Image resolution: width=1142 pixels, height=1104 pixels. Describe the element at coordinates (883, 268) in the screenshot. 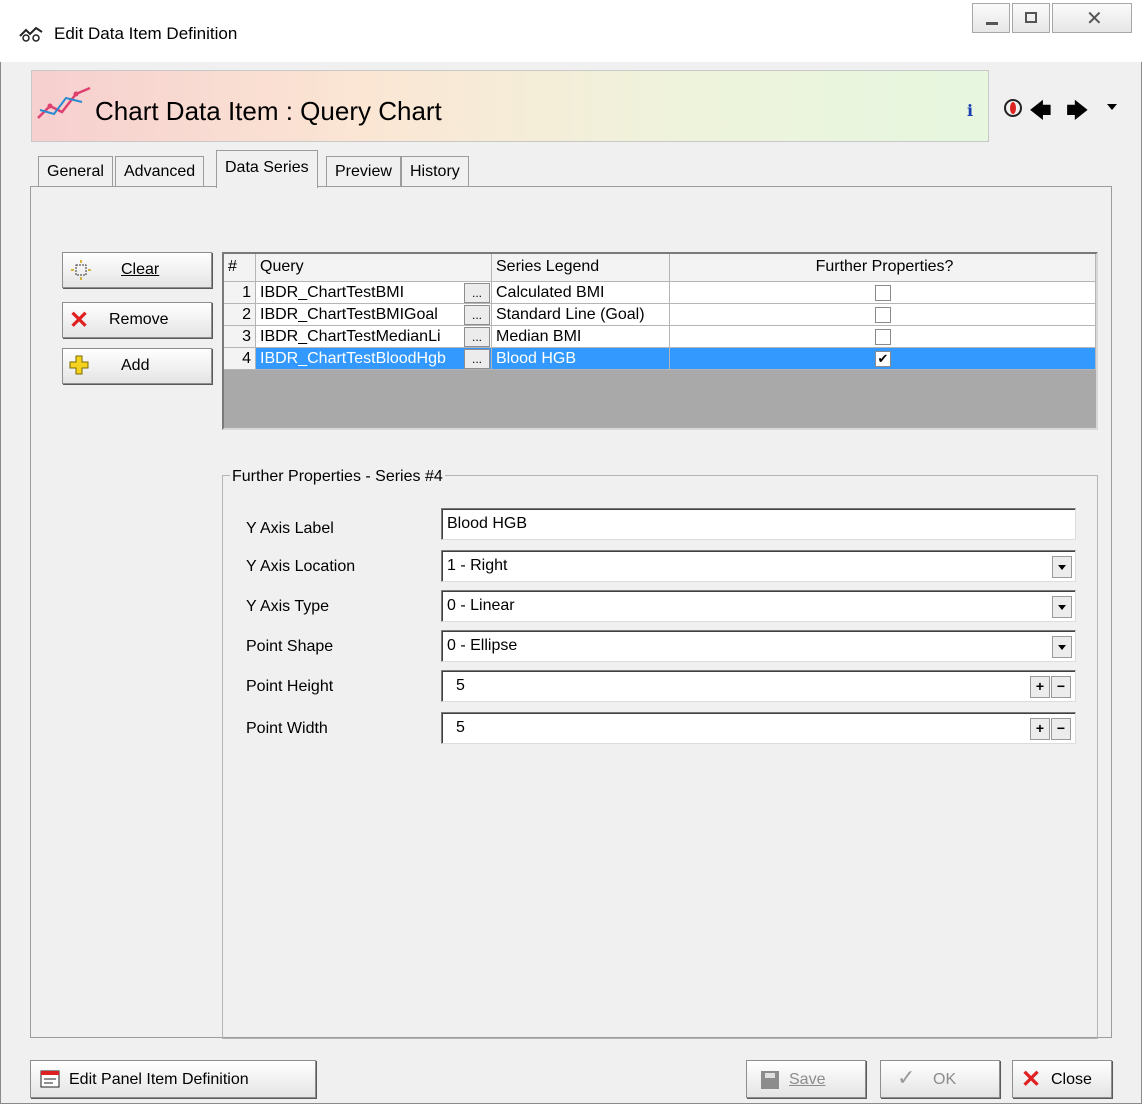

I see `grid-header-further: Further Properties?` at that location.